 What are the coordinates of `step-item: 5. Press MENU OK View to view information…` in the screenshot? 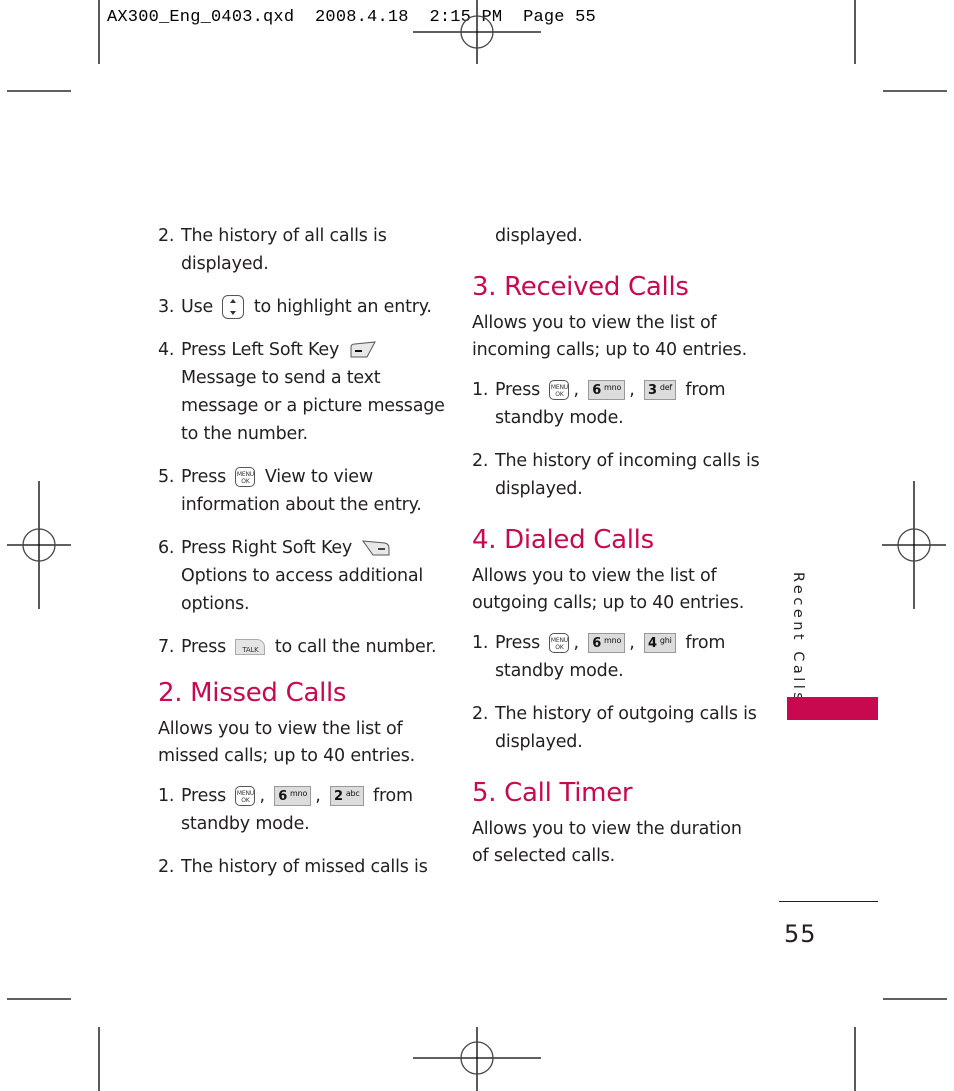 It's located at (303, 491).